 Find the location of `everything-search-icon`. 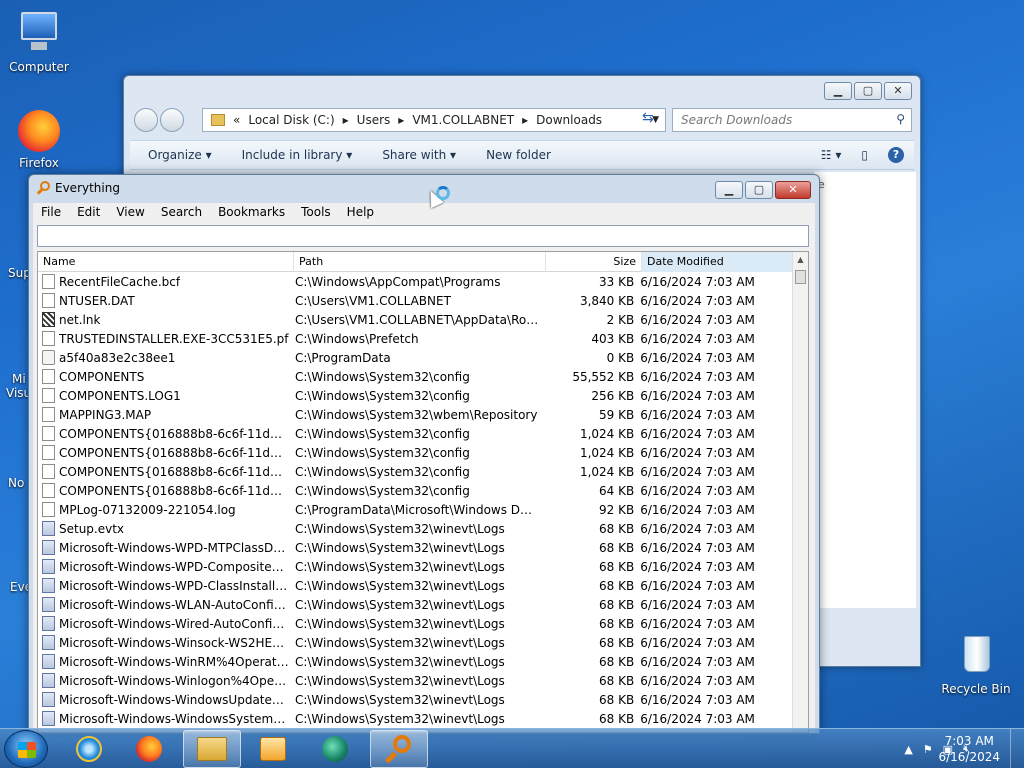

everything-search-icon is located at coordinates (398, 749).